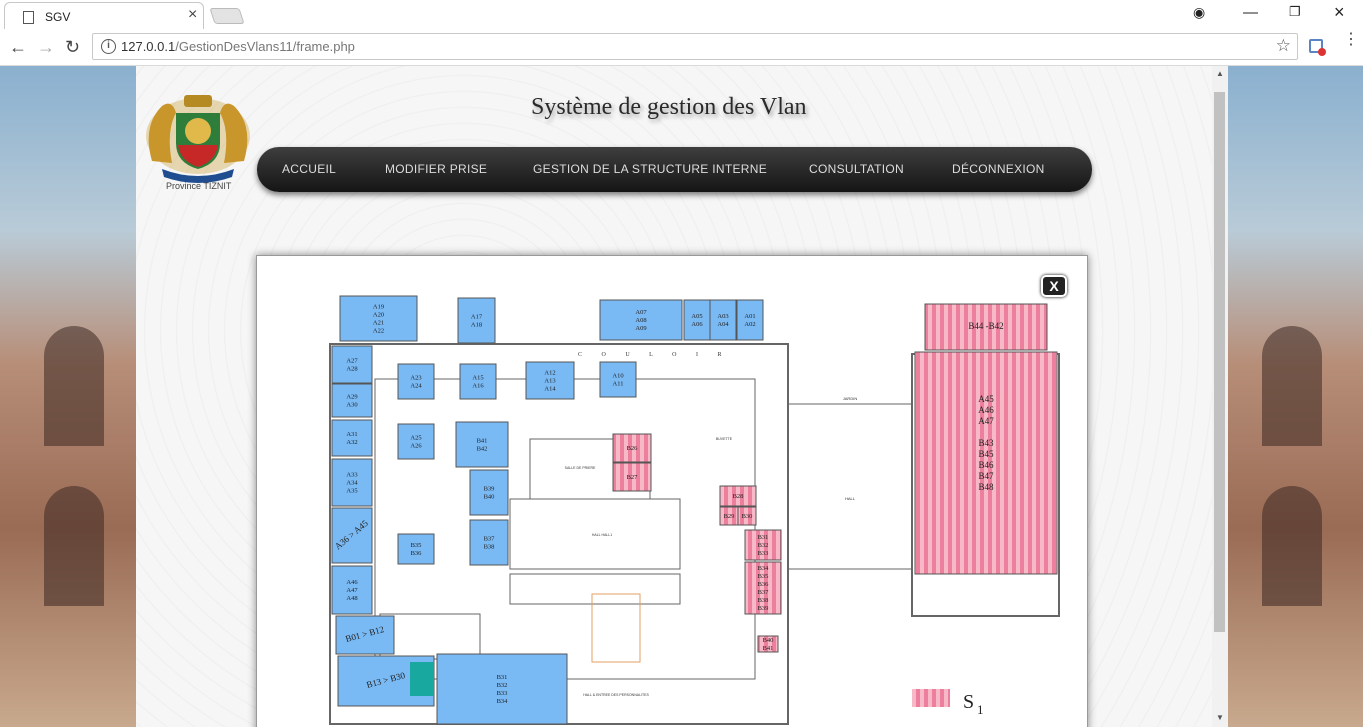 Image resolution: width=1363 pixels, height=727 pixels. I want to click on blue-room-label-2: A07 A08 A09, so click(641, 320).